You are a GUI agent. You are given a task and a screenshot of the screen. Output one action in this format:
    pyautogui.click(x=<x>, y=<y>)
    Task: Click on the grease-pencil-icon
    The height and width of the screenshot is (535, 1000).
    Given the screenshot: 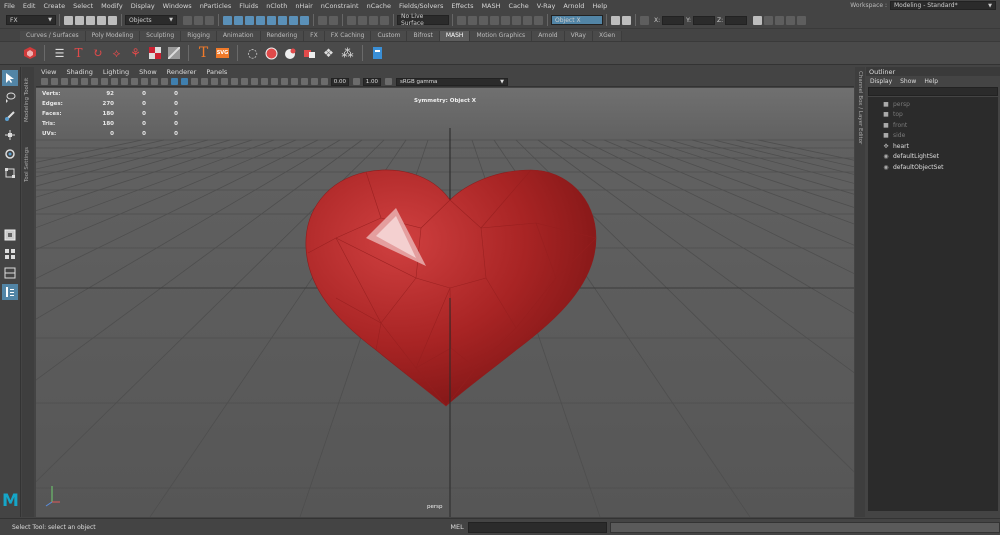 What is the action you would take?
    pyautogui.click(x=94, y=81)
    